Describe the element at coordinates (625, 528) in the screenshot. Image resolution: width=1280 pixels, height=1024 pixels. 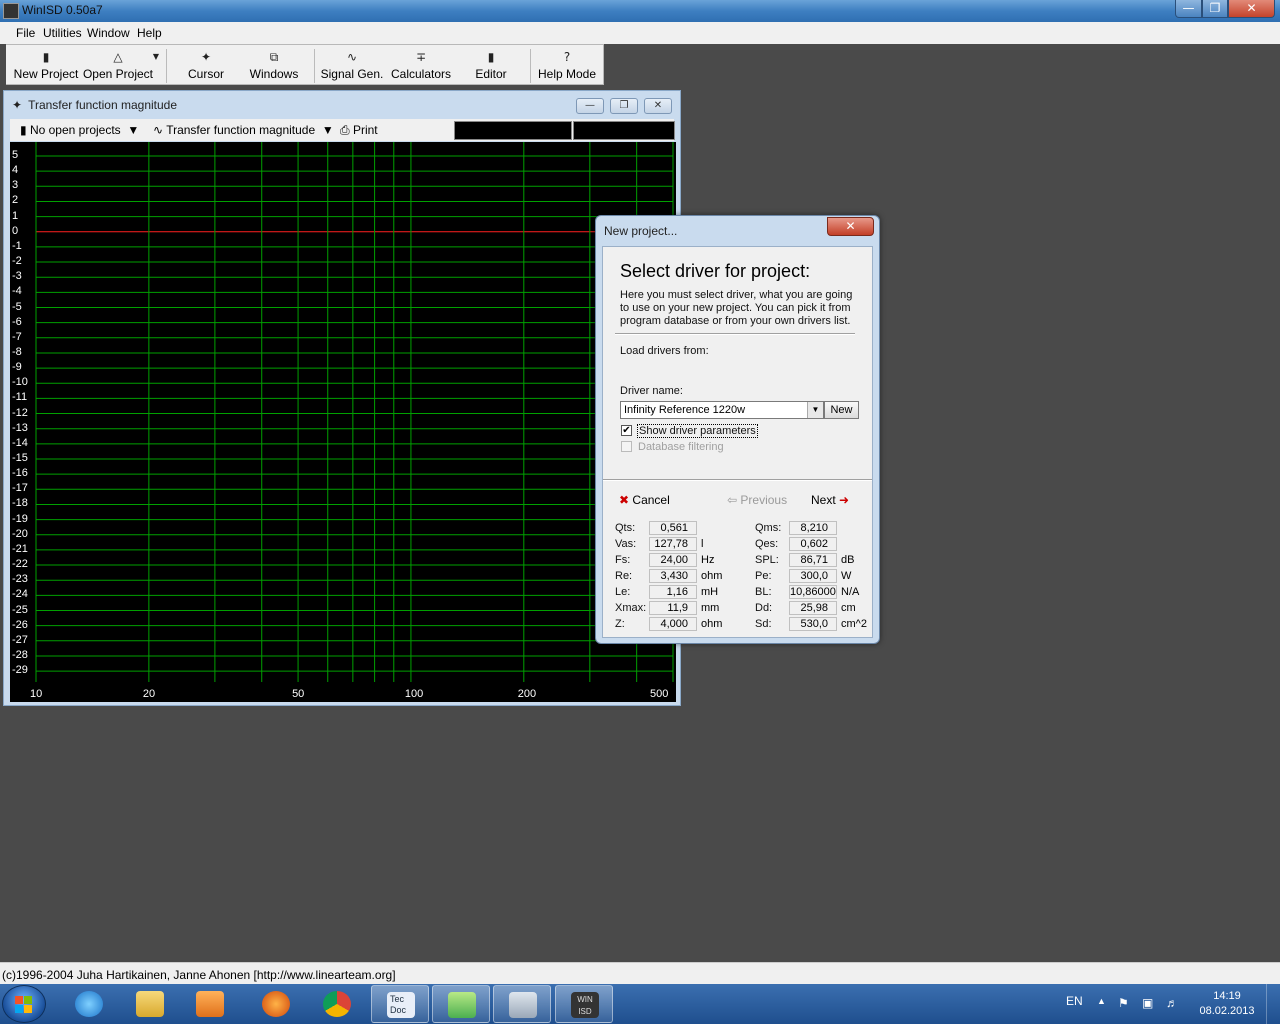
I see `param-name: Qts:` at that location.